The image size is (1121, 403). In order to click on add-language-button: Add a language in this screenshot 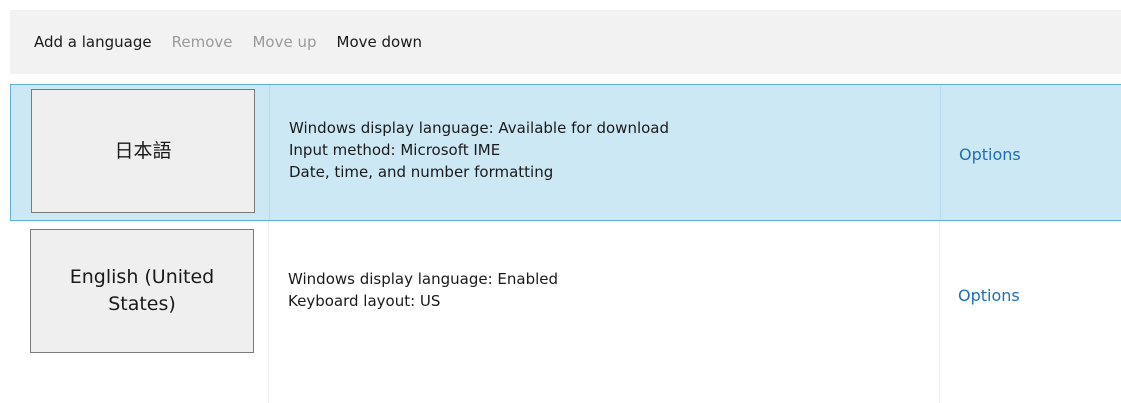, I will do `click(93, 42)`.